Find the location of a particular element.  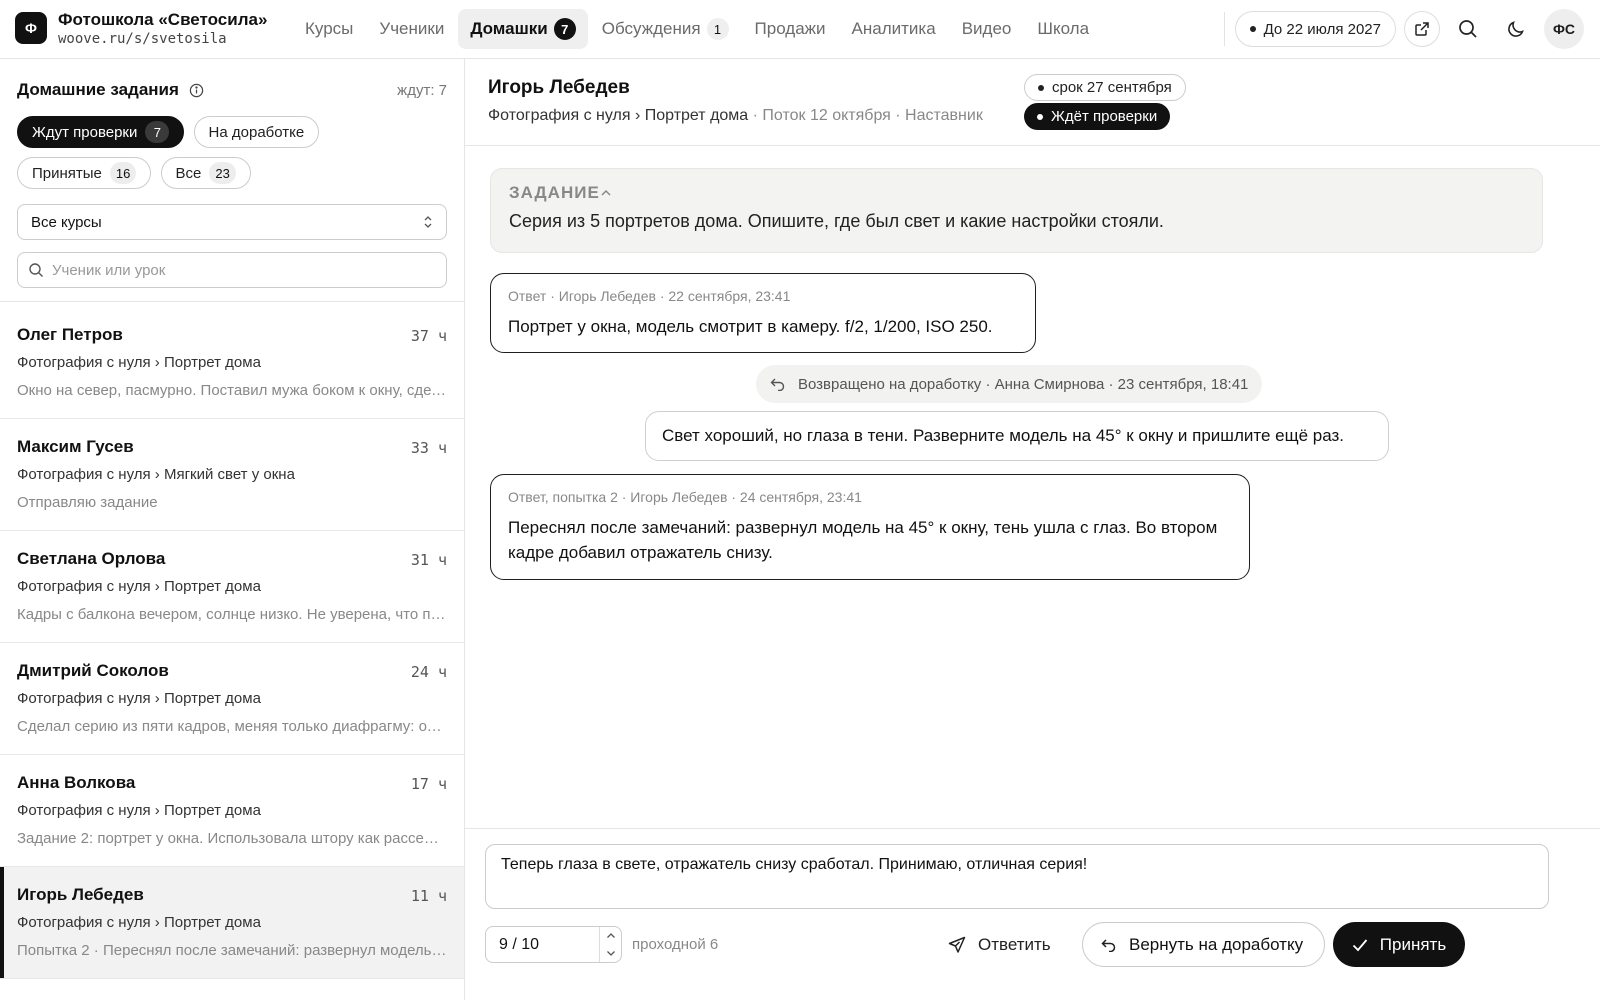

answer-preview: Отправляю задание is located at coordinates (87, 502).